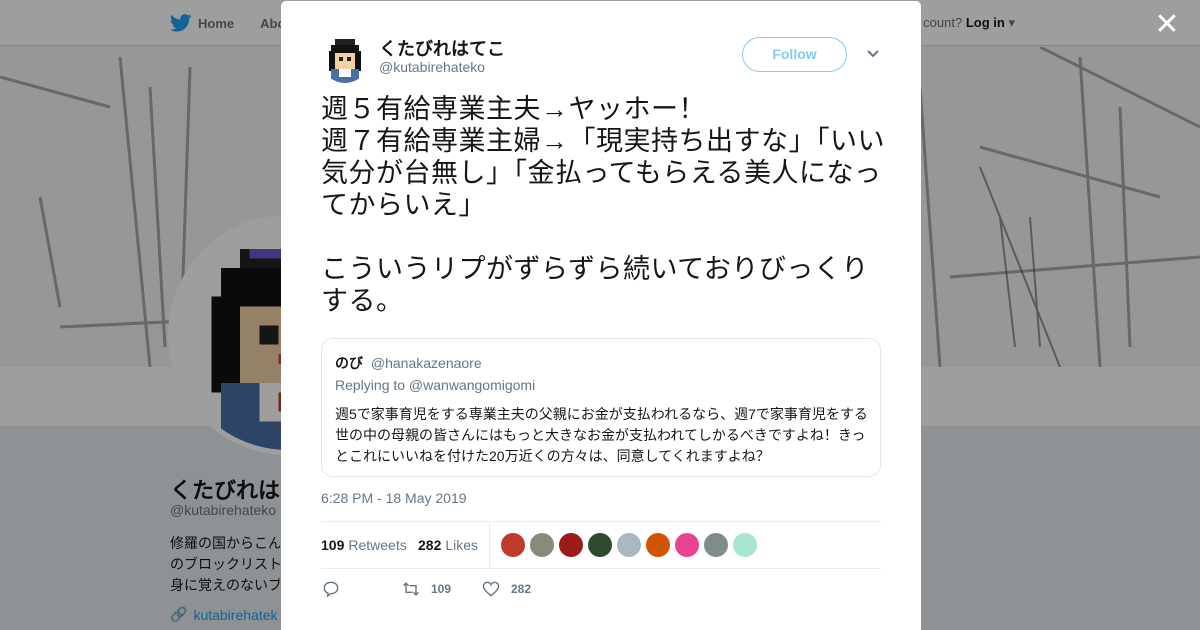  Describe the element at coordinates (377, 545) in the screenshot. I see `retweets-label: Retweets` at that location.